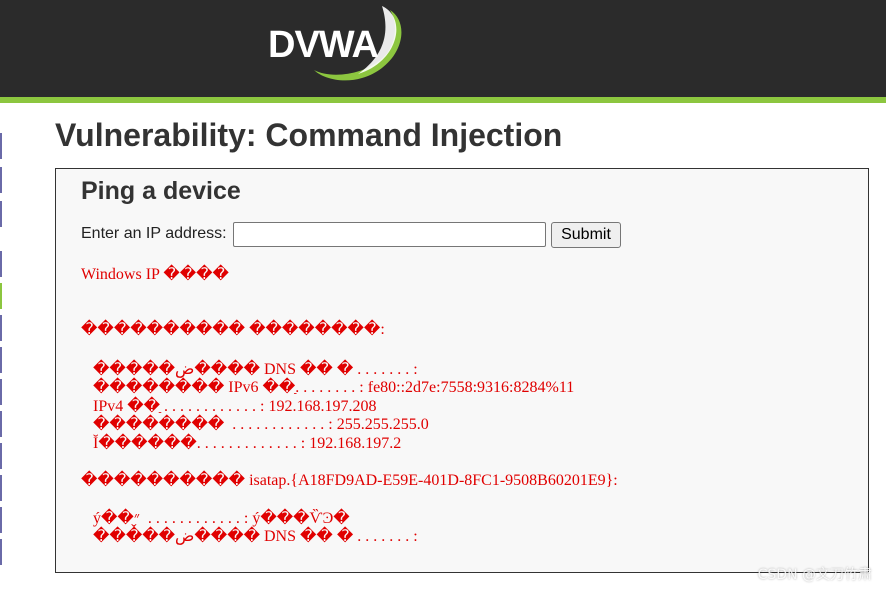 This screenshot has height=591, width=886. Describe the element at coordinates (814, 575) in the screenshot. I see `csdn-watermark: CSDN @文刀竹肃` at that location.